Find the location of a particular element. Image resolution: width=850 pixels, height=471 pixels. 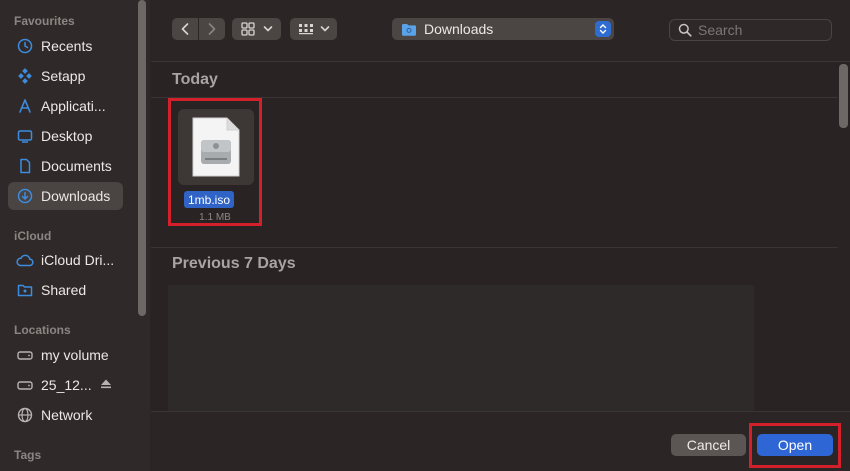

disk-image-icon is located at coordinates (216, 147).